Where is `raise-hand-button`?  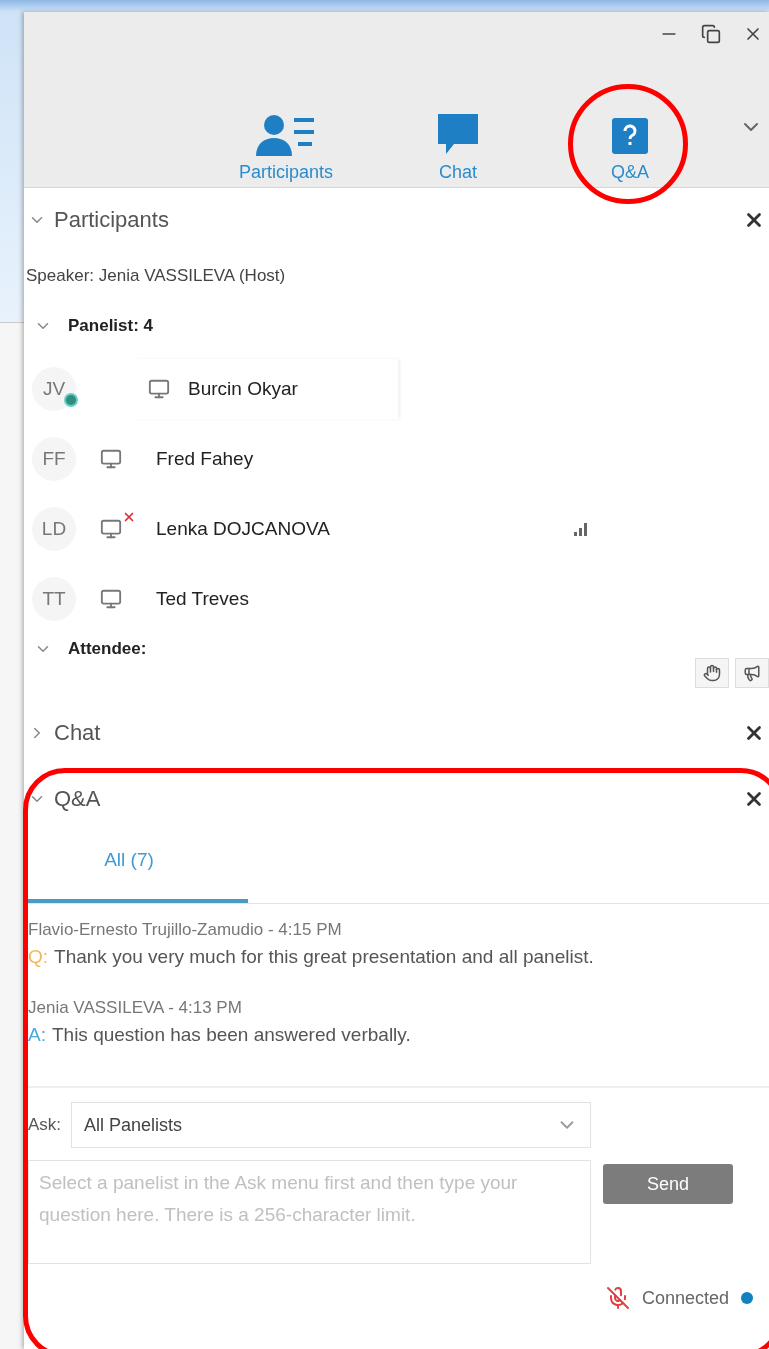 raise-hand-button is located at coordinates (712, 673).